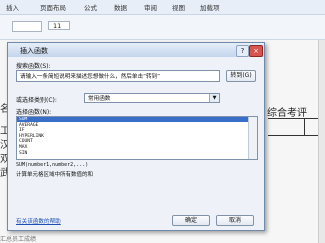  Describe the element at coordinates (59, 25) in the screenshot. I see `font-size-select: 11` at that location.